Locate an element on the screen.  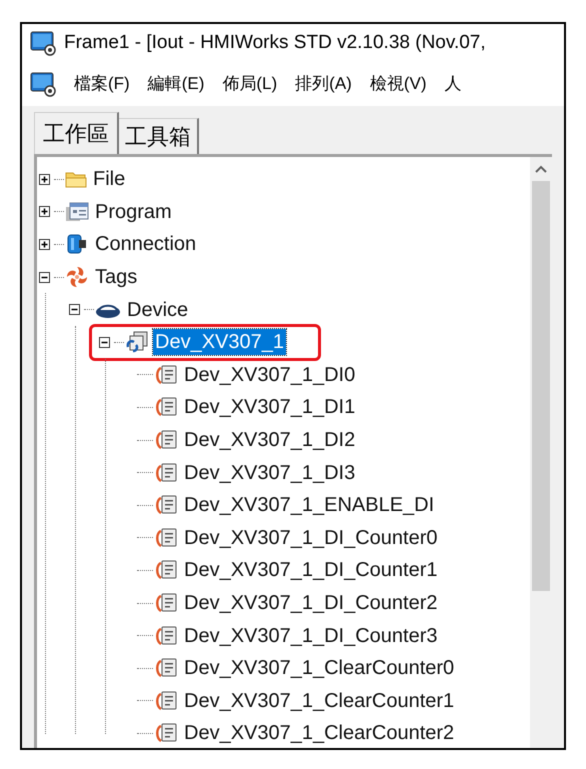
connector-icon is located at coordinates (77, 244).